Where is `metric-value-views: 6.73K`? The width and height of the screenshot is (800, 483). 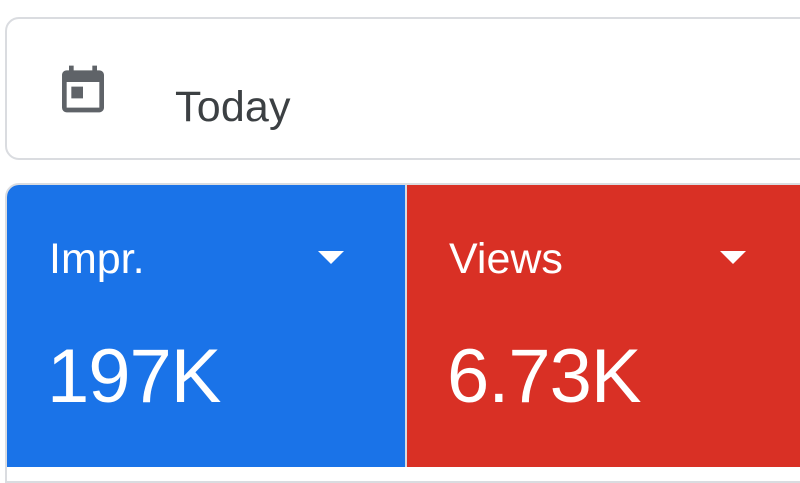
metric-value-views: 6.73K is located at coordinates (544, 376).